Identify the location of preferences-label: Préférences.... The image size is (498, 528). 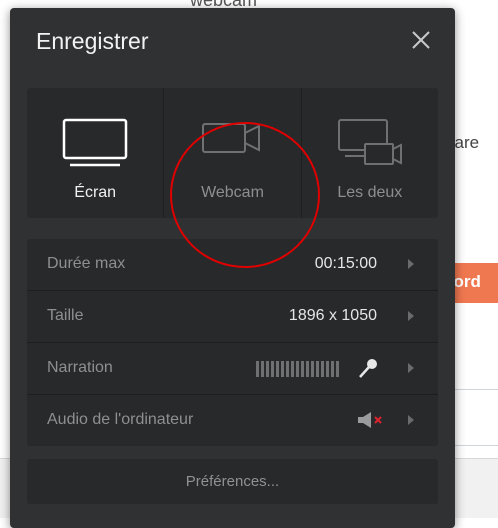
(232, 481).